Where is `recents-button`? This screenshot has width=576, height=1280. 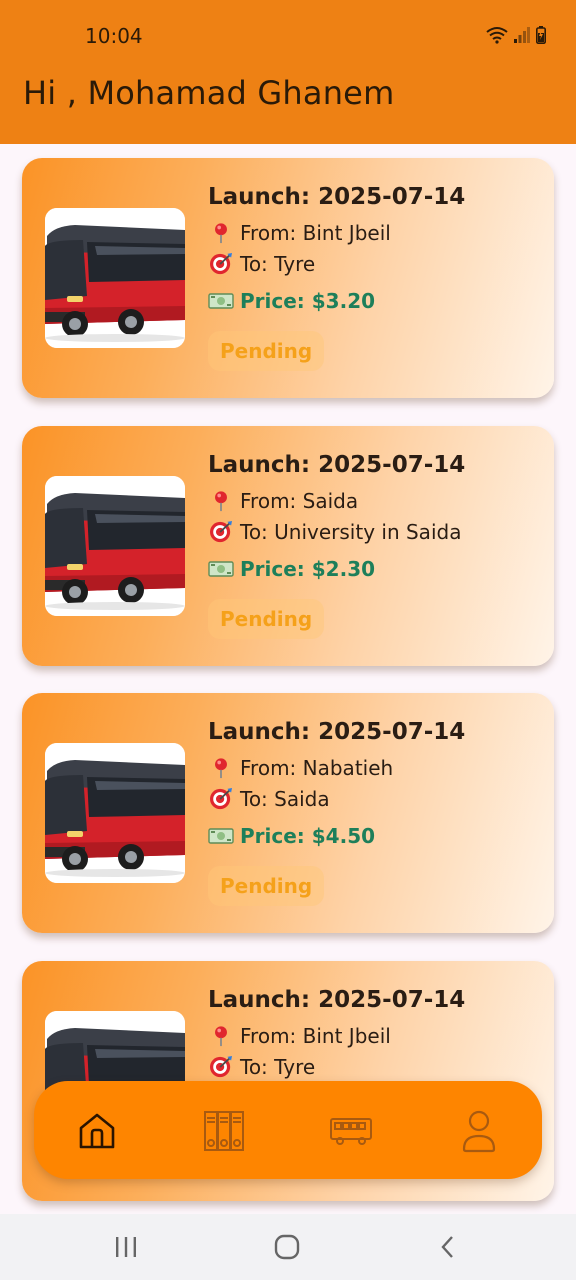
recents-button is located at coordinates (126, 1247).